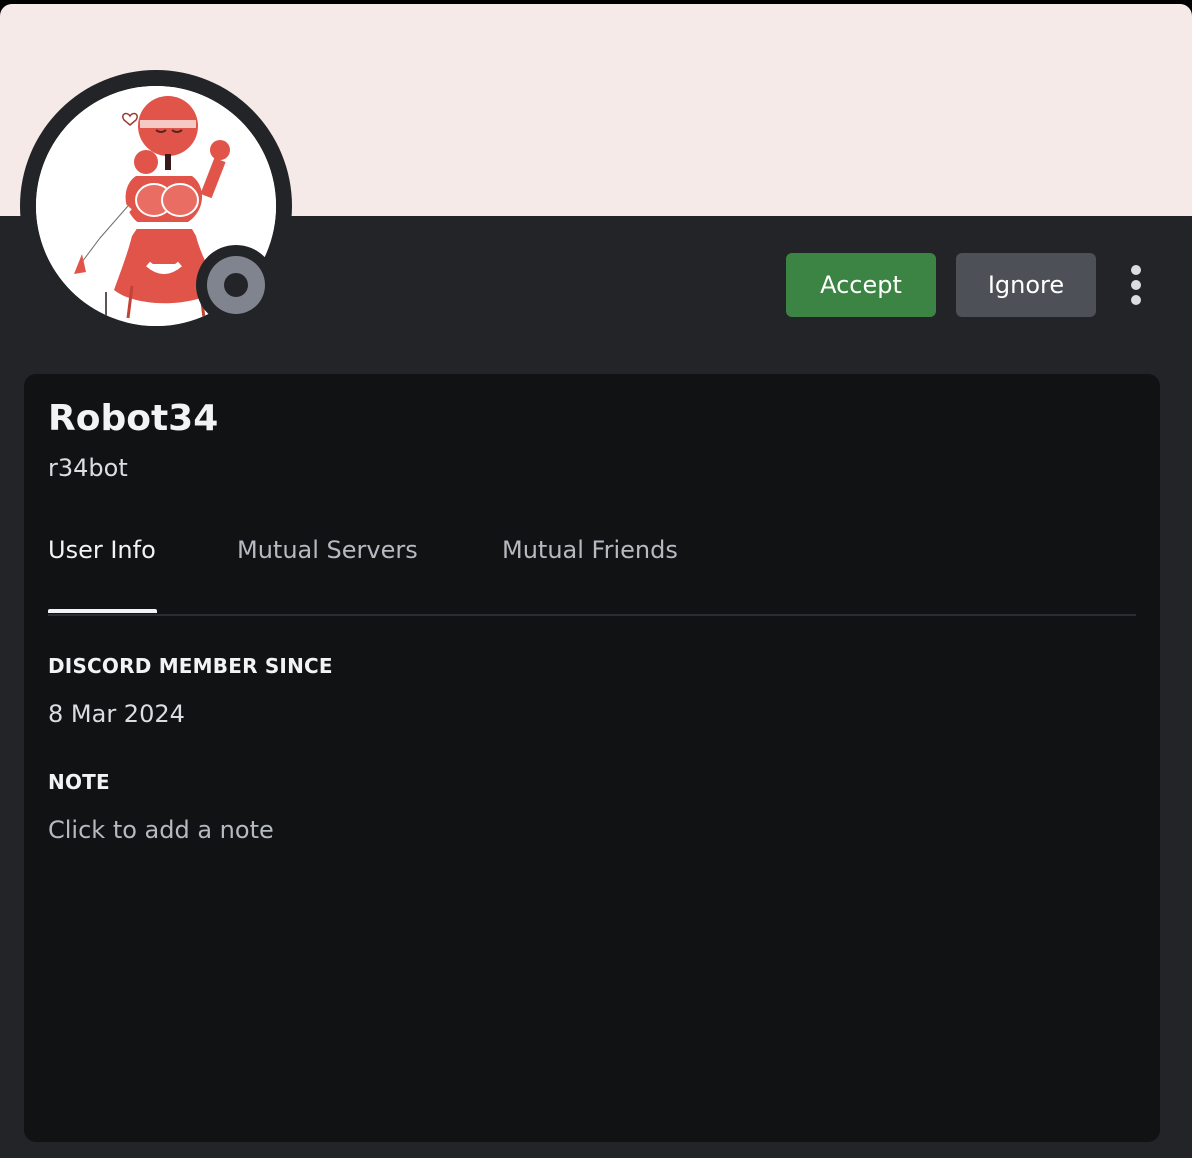 This screenshot has width=1192, height=1158. What do you see at coordinates (156, 206) in the screenshot?
I see `avatar-frame` at bounding box center [156, 206].